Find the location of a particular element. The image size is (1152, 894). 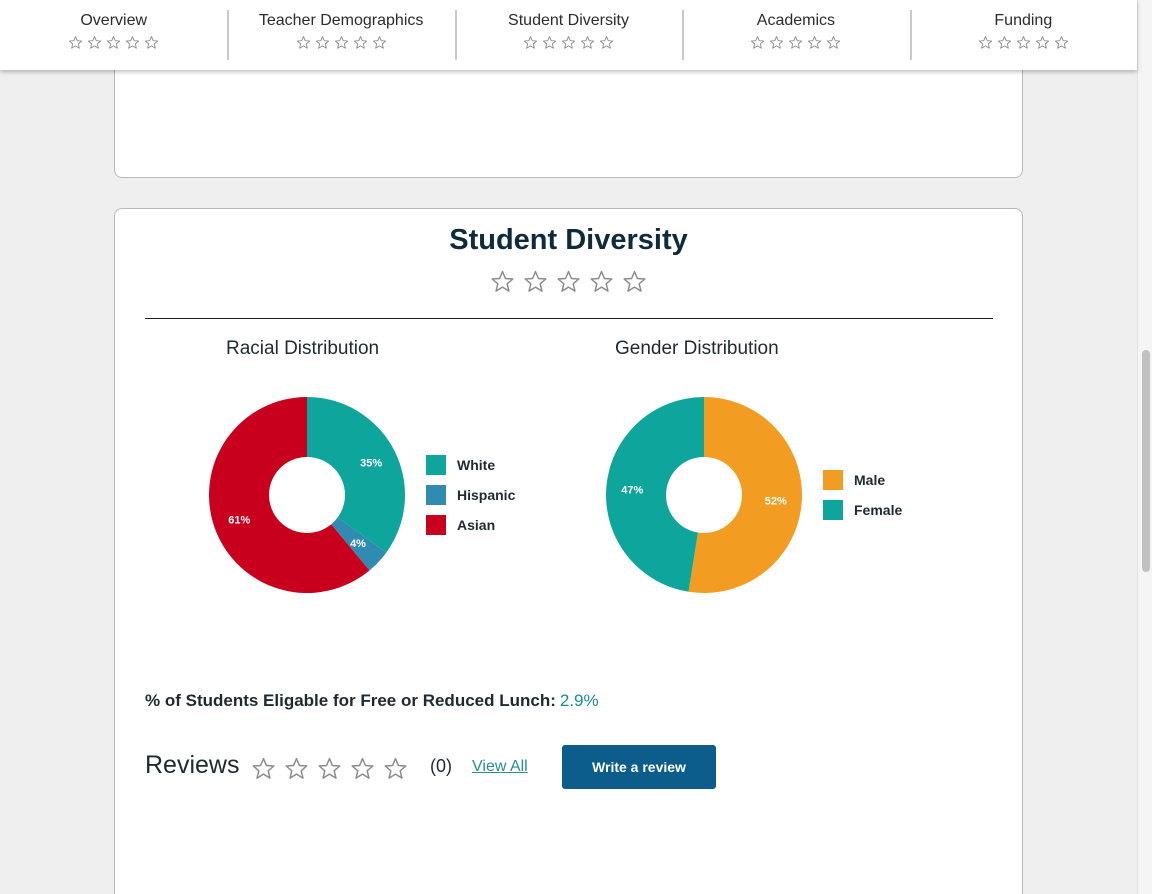

nav-tab-teacher-demographics: Teacher Demographics is located at coordinates (340, 35).